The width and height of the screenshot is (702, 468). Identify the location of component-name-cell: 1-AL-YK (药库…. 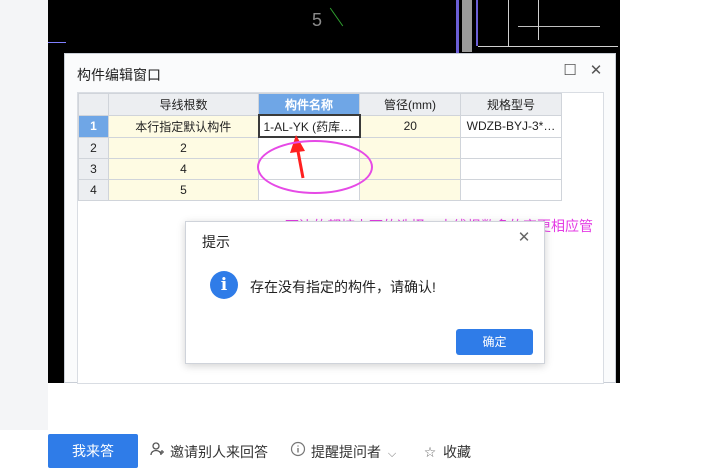
(309, 126).